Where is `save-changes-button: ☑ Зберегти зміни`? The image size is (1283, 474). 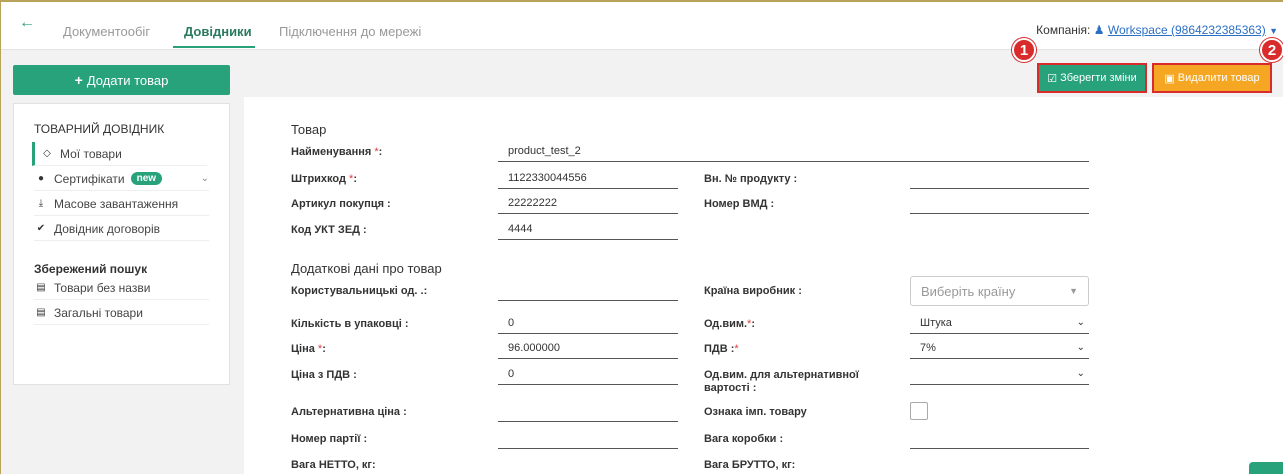
save-changes-button: ☑ Зберегти зміни is located at coordinates (1092, 78).